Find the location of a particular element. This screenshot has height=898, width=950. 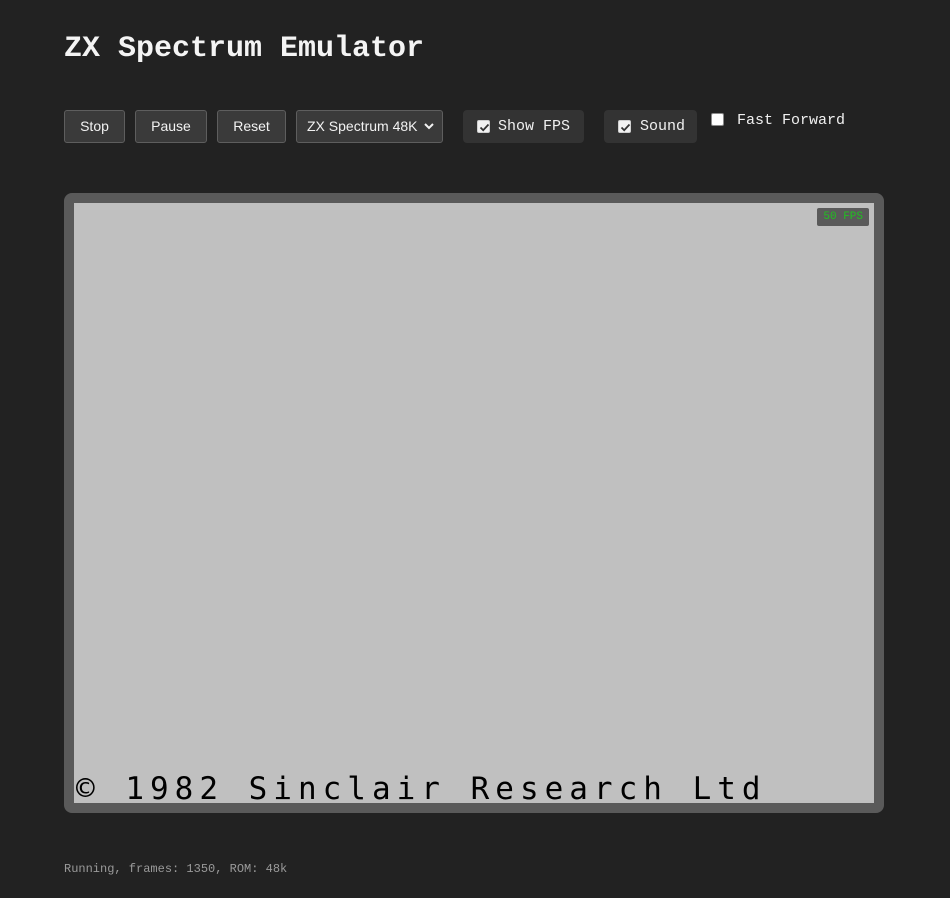

sound-checkbox is located at coordinates (624, 126).